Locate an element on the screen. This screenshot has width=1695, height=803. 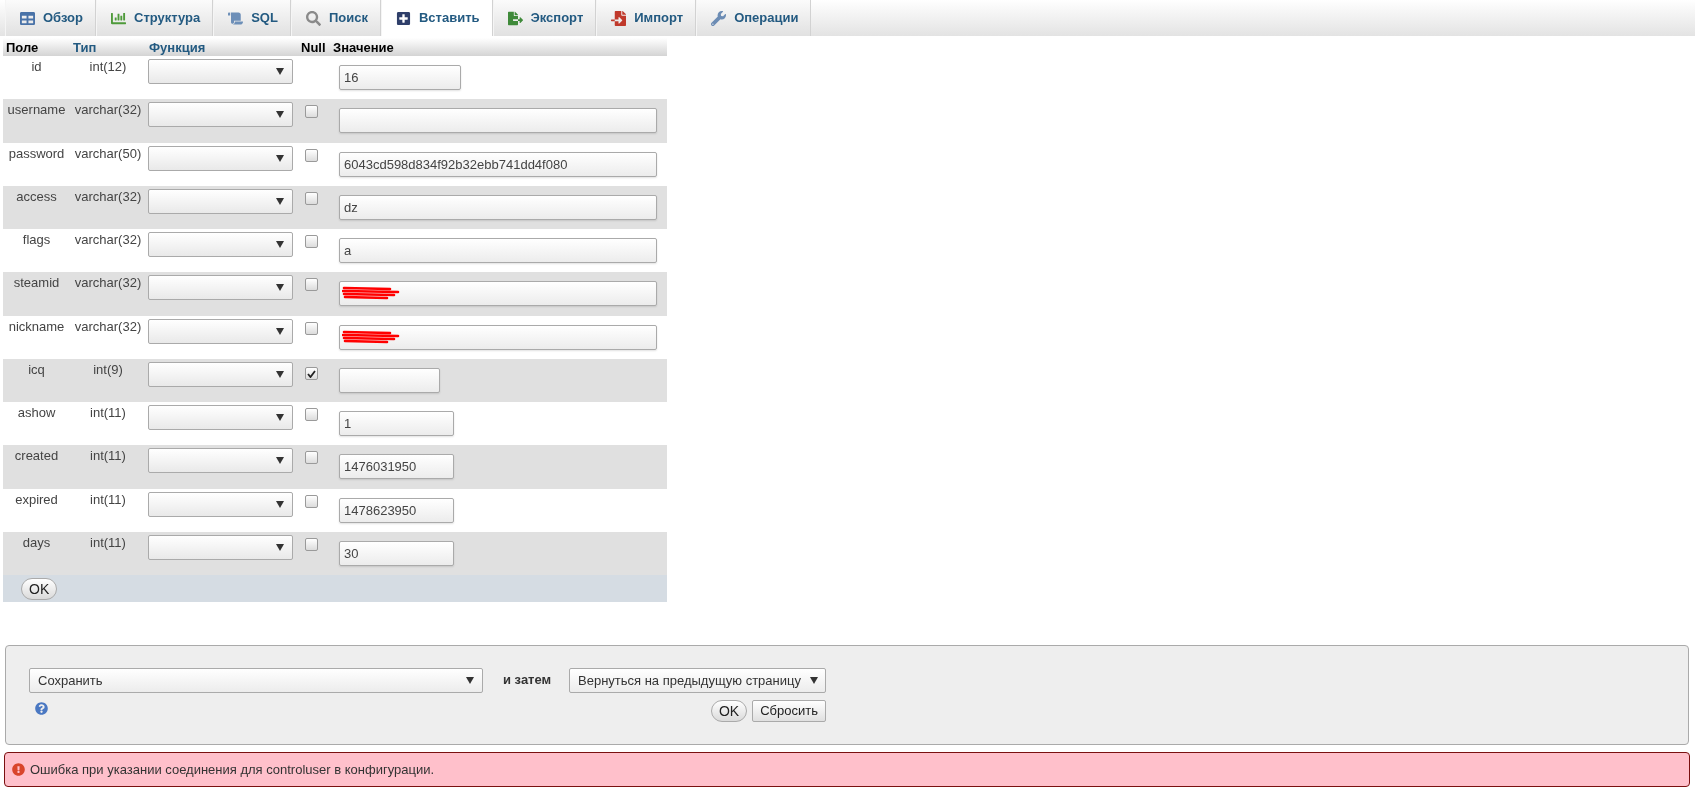
column-header-link: Функция is located at coordinates (177, 47).